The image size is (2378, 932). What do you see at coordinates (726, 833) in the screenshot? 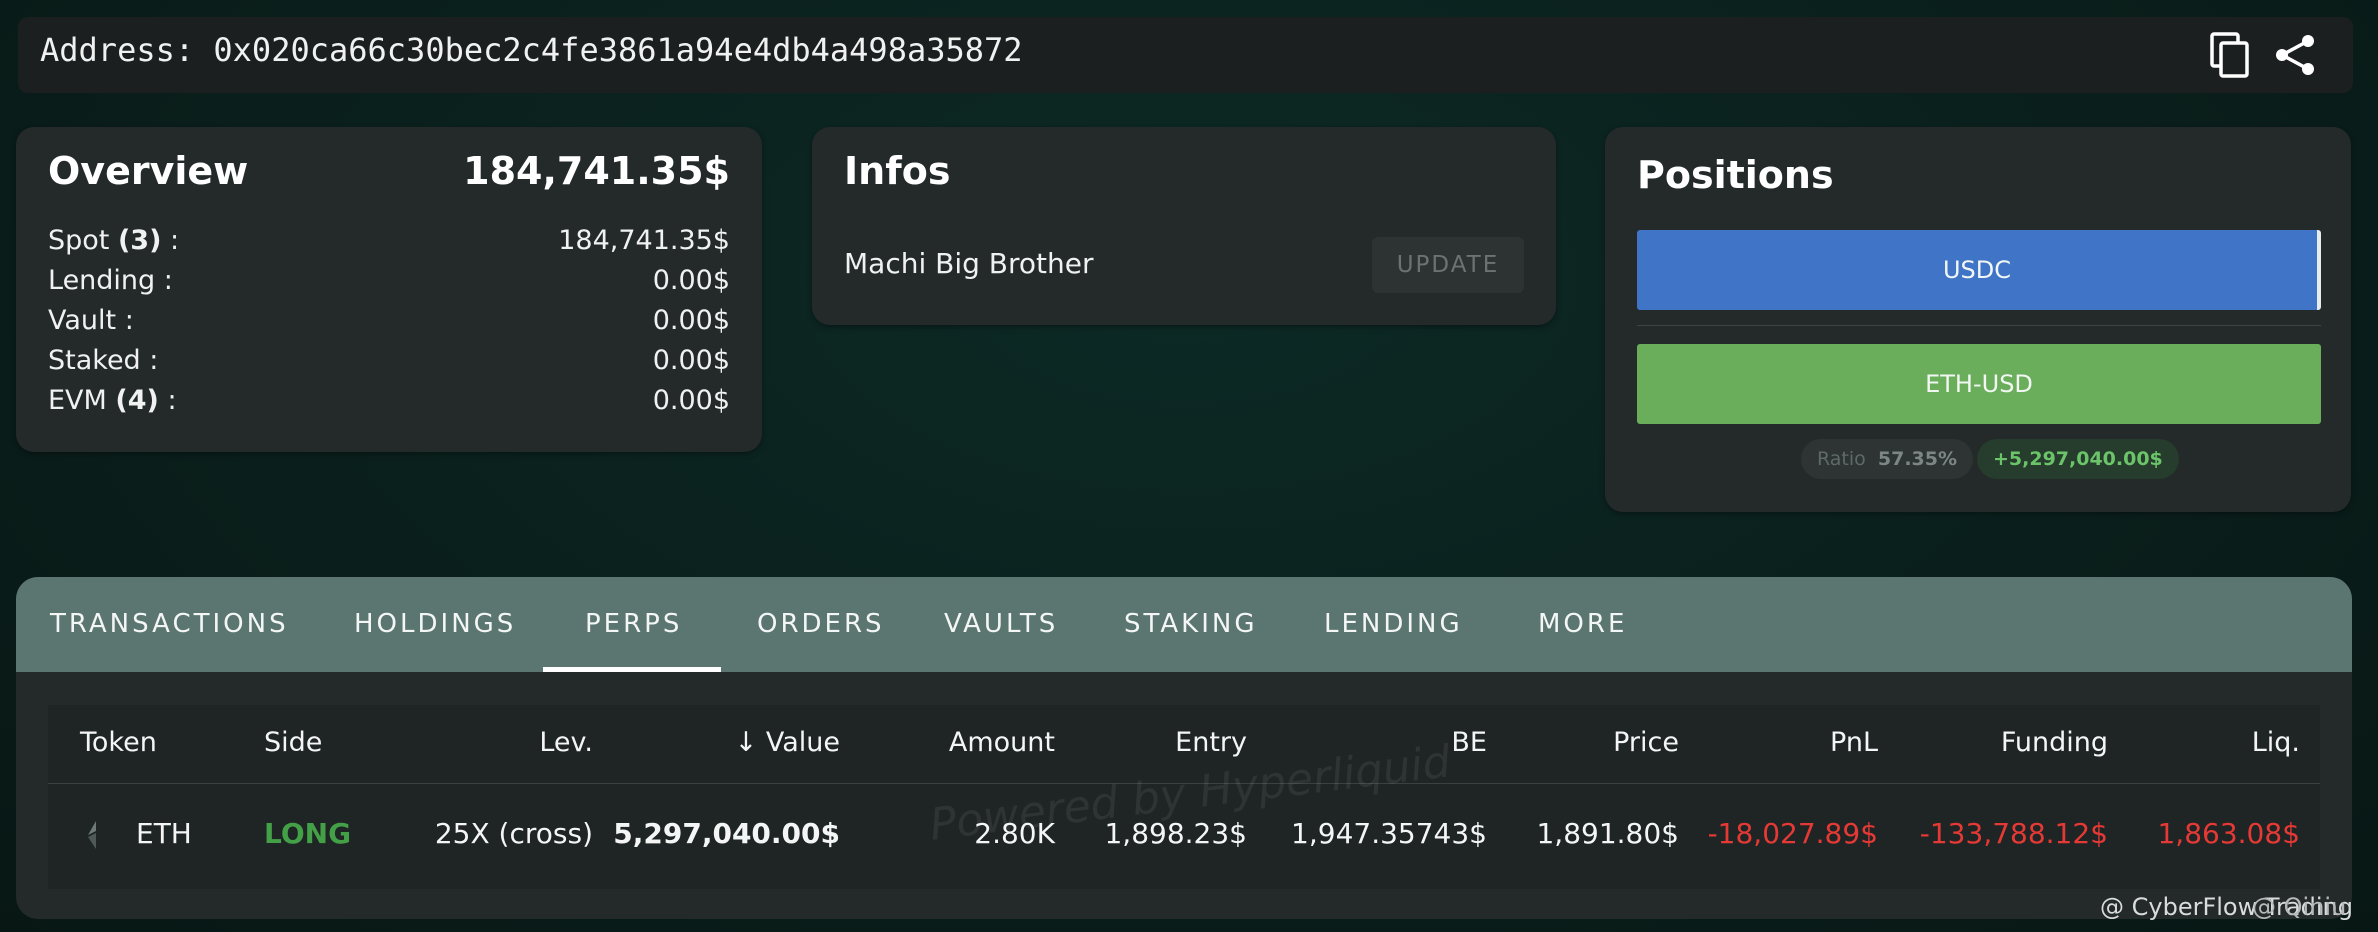
I see `cell-value: 5,297,040.00$` at bounding box center [726, 833].